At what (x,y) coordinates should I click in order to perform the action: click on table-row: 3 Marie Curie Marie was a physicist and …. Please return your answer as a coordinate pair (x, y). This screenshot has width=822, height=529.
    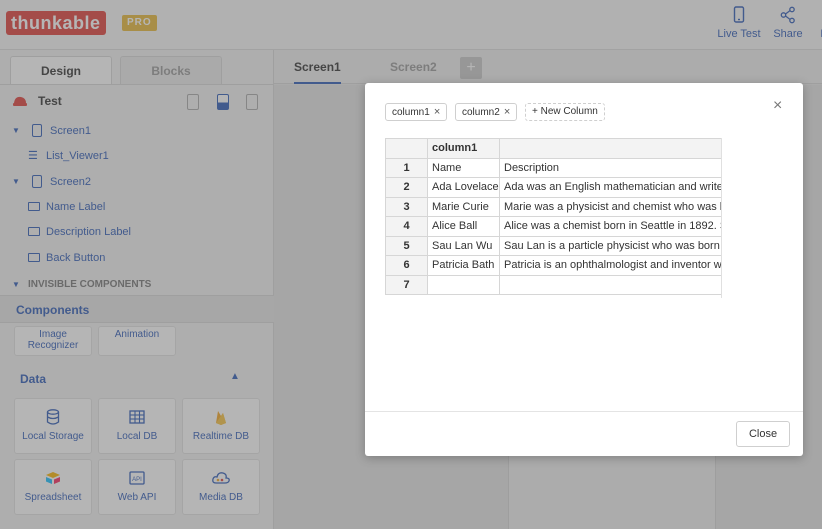
    Looking at the image, I should click on (553, 206).